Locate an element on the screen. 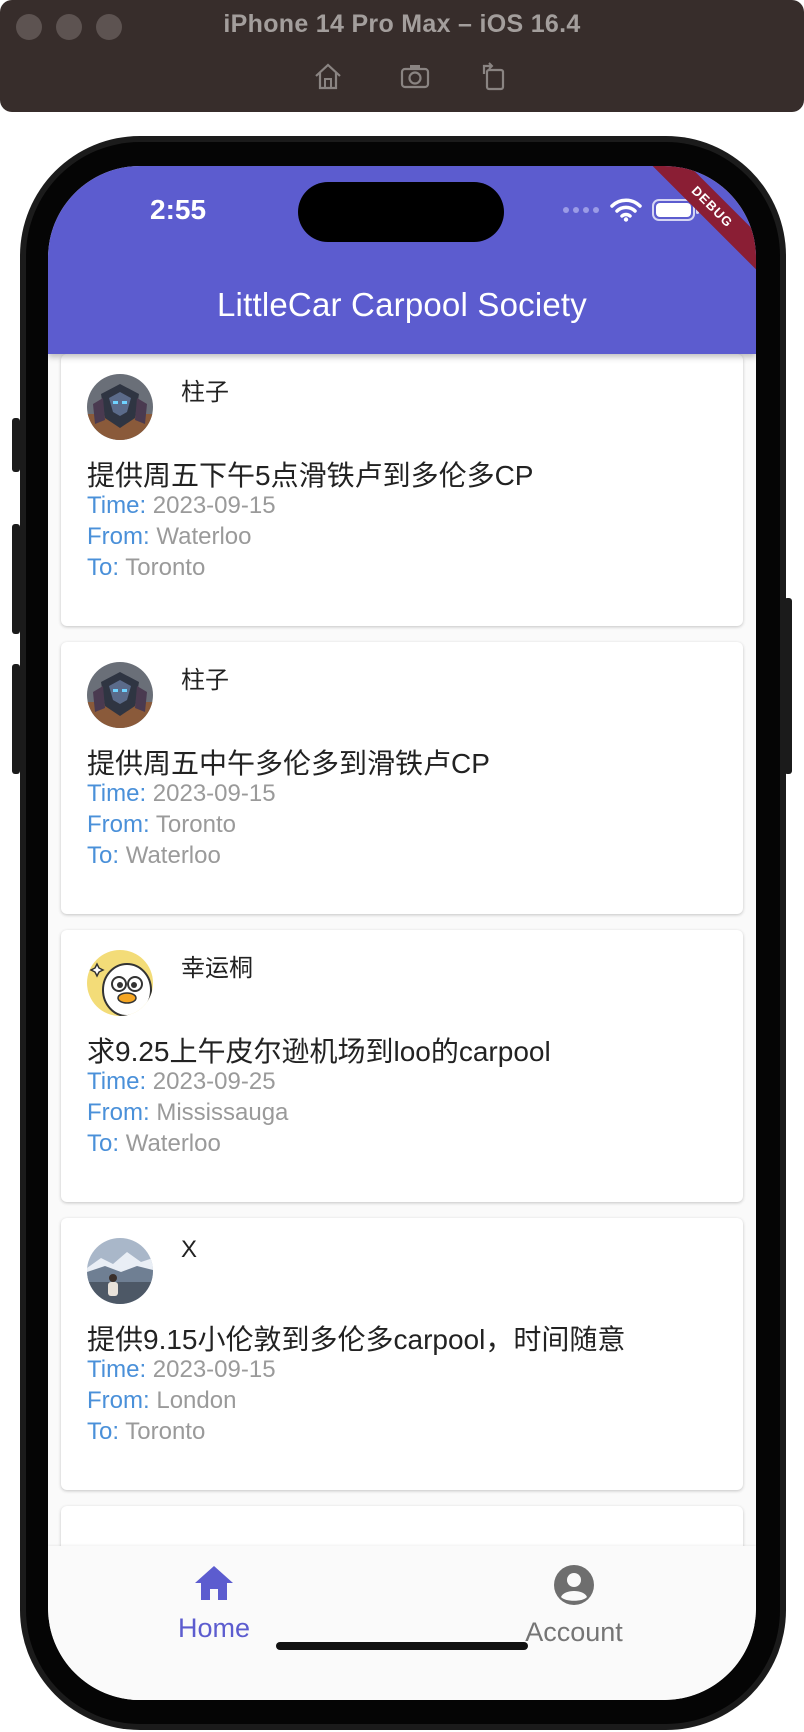 The height and width of the screenshot is (1732, 804). post-time: Time: 2023-09-25 is located at coordinates (181, 1082).